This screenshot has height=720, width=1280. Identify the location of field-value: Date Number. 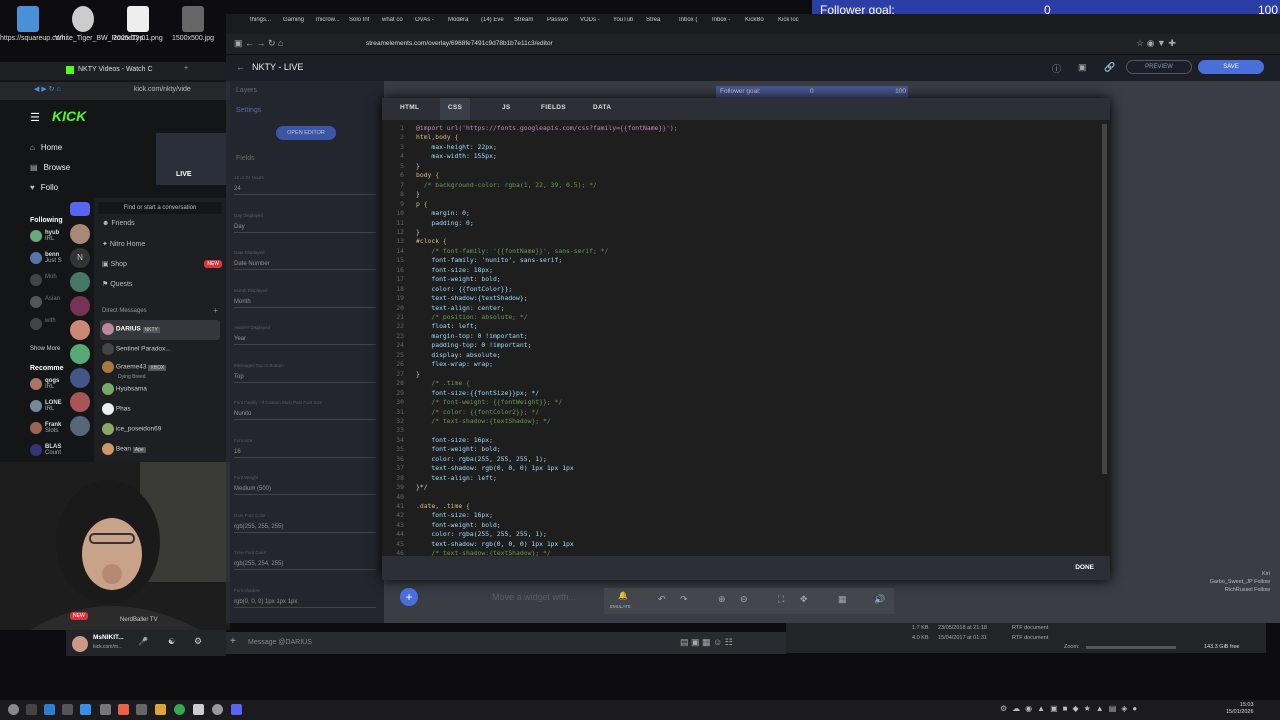
(305, 265).